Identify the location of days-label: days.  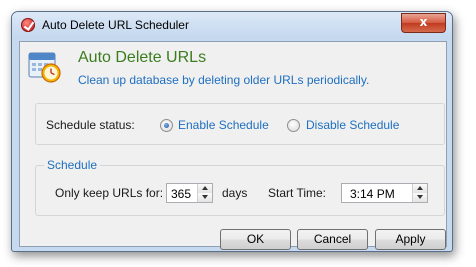
(235, 193).